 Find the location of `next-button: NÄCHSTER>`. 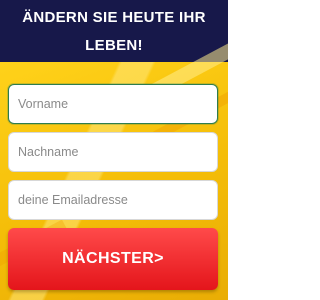

next-button: NÄCHSTER> is located at coordinates (113, 259).